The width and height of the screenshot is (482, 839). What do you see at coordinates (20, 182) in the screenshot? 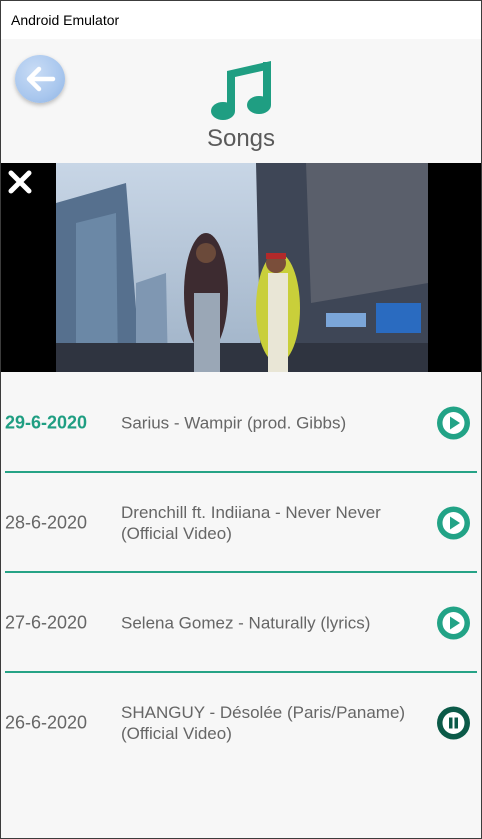
I see `close-icon` at bounding box center [20, 182].